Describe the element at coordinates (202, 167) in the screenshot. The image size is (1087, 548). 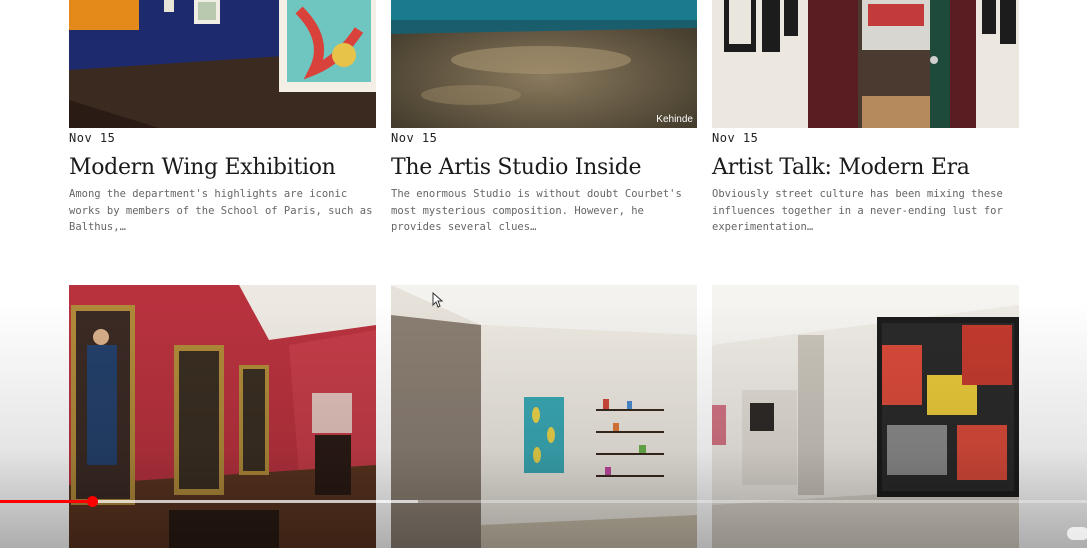
I see `article-title: Modern Wing Exhibition` at that location.